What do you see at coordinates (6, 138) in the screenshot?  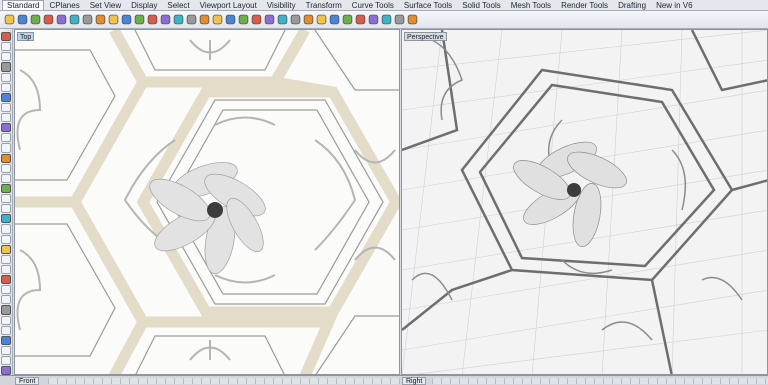 I see `surface-icon` at bounding box center [6, 138].